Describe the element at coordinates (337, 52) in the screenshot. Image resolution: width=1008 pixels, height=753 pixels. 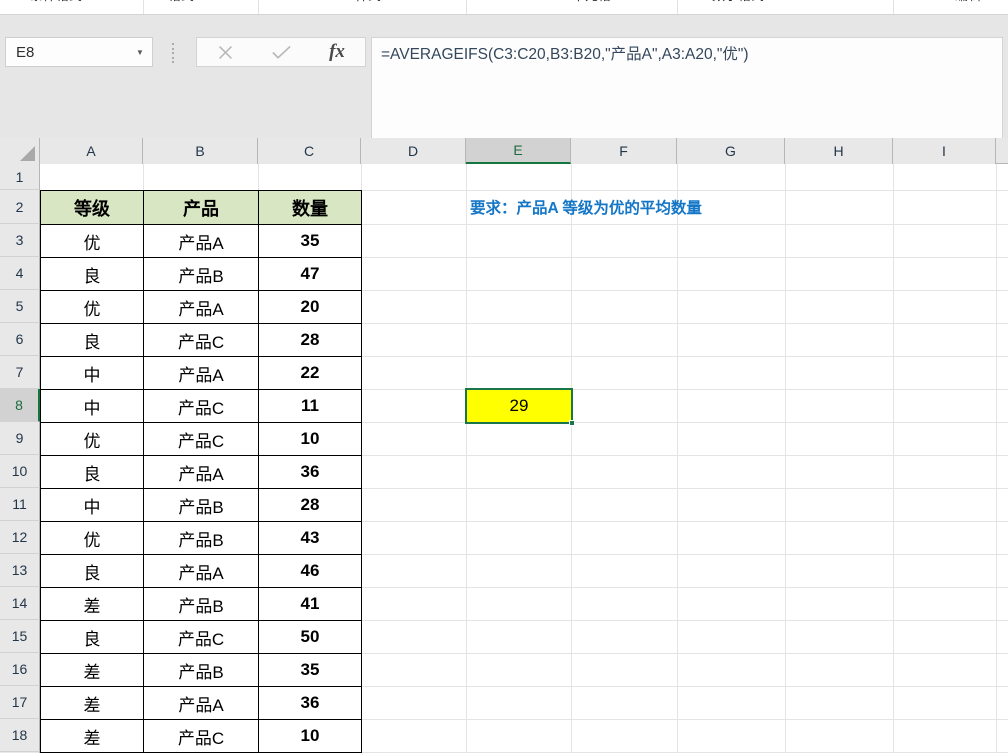
I see `fx-icon: fx` at that location.